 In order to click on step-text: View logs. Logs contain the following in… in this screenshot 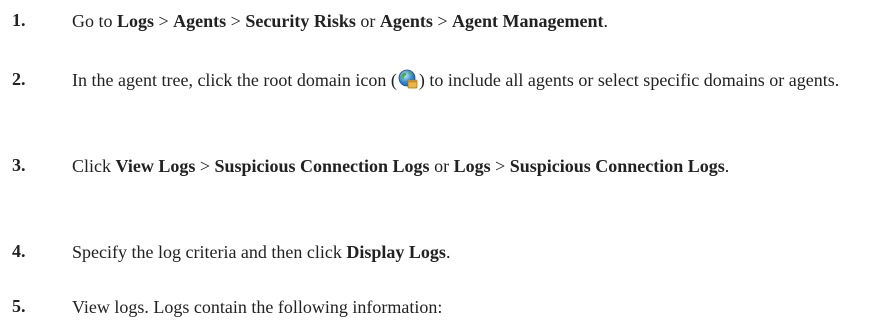, I will do `click(470, 307)`.